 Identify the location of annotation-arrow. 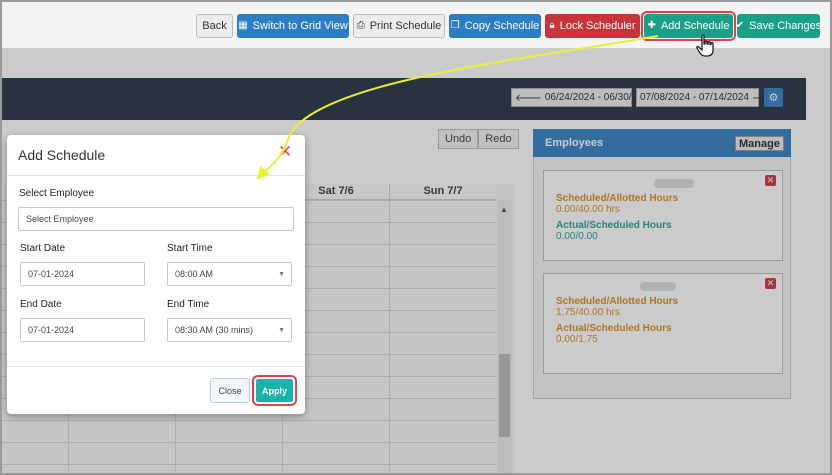
(458, 107).